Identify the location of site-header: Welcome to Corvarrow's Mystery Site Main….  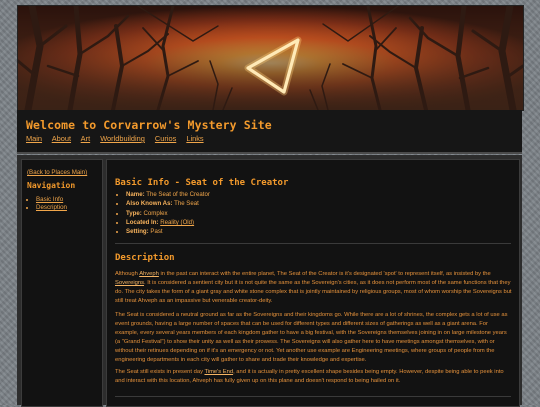
(269, 132).